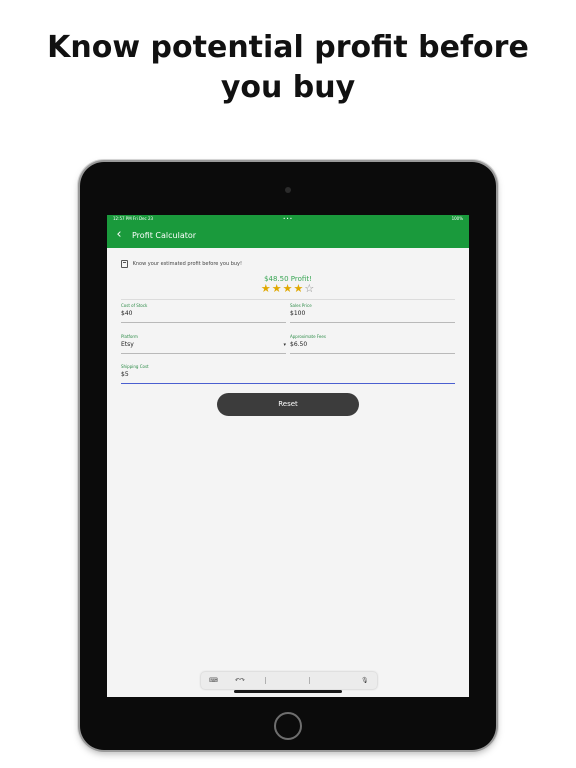 The image size is (576, 768). I want to click on microphone-icon: 🎙, so click(365, 680).